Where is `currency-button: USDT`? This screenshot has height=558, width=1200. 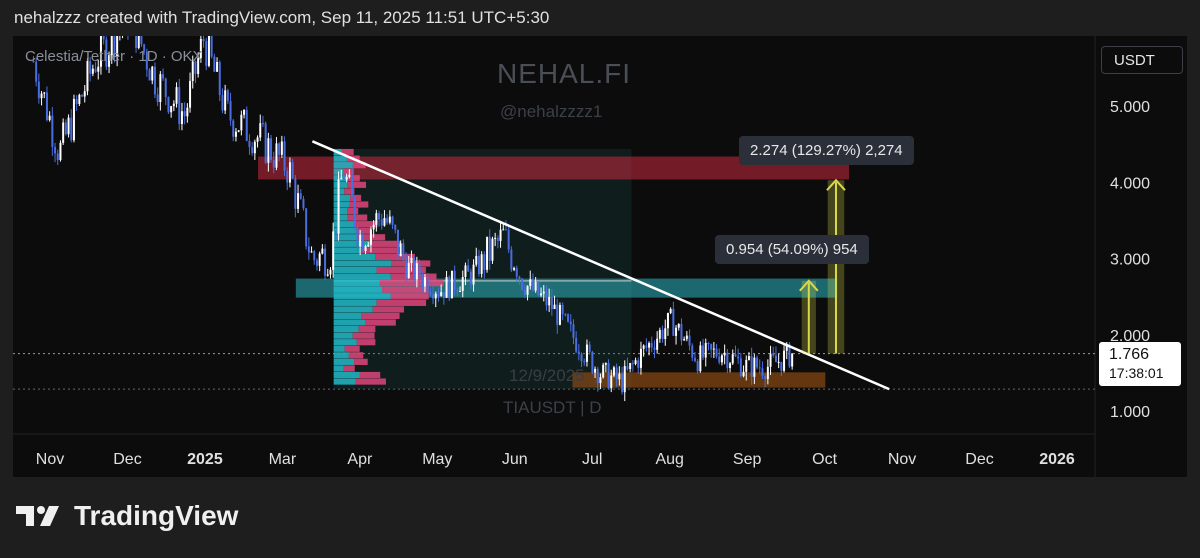 currency-button: USDT is located at coordinates (1142, 60).